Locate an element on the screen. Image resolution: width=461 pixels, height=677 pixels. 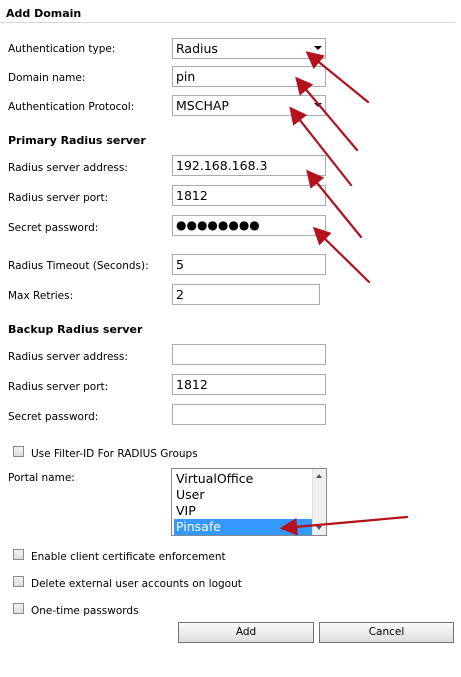
auth-protocol-value: MSCHAP is located at coordinates (202, 105).